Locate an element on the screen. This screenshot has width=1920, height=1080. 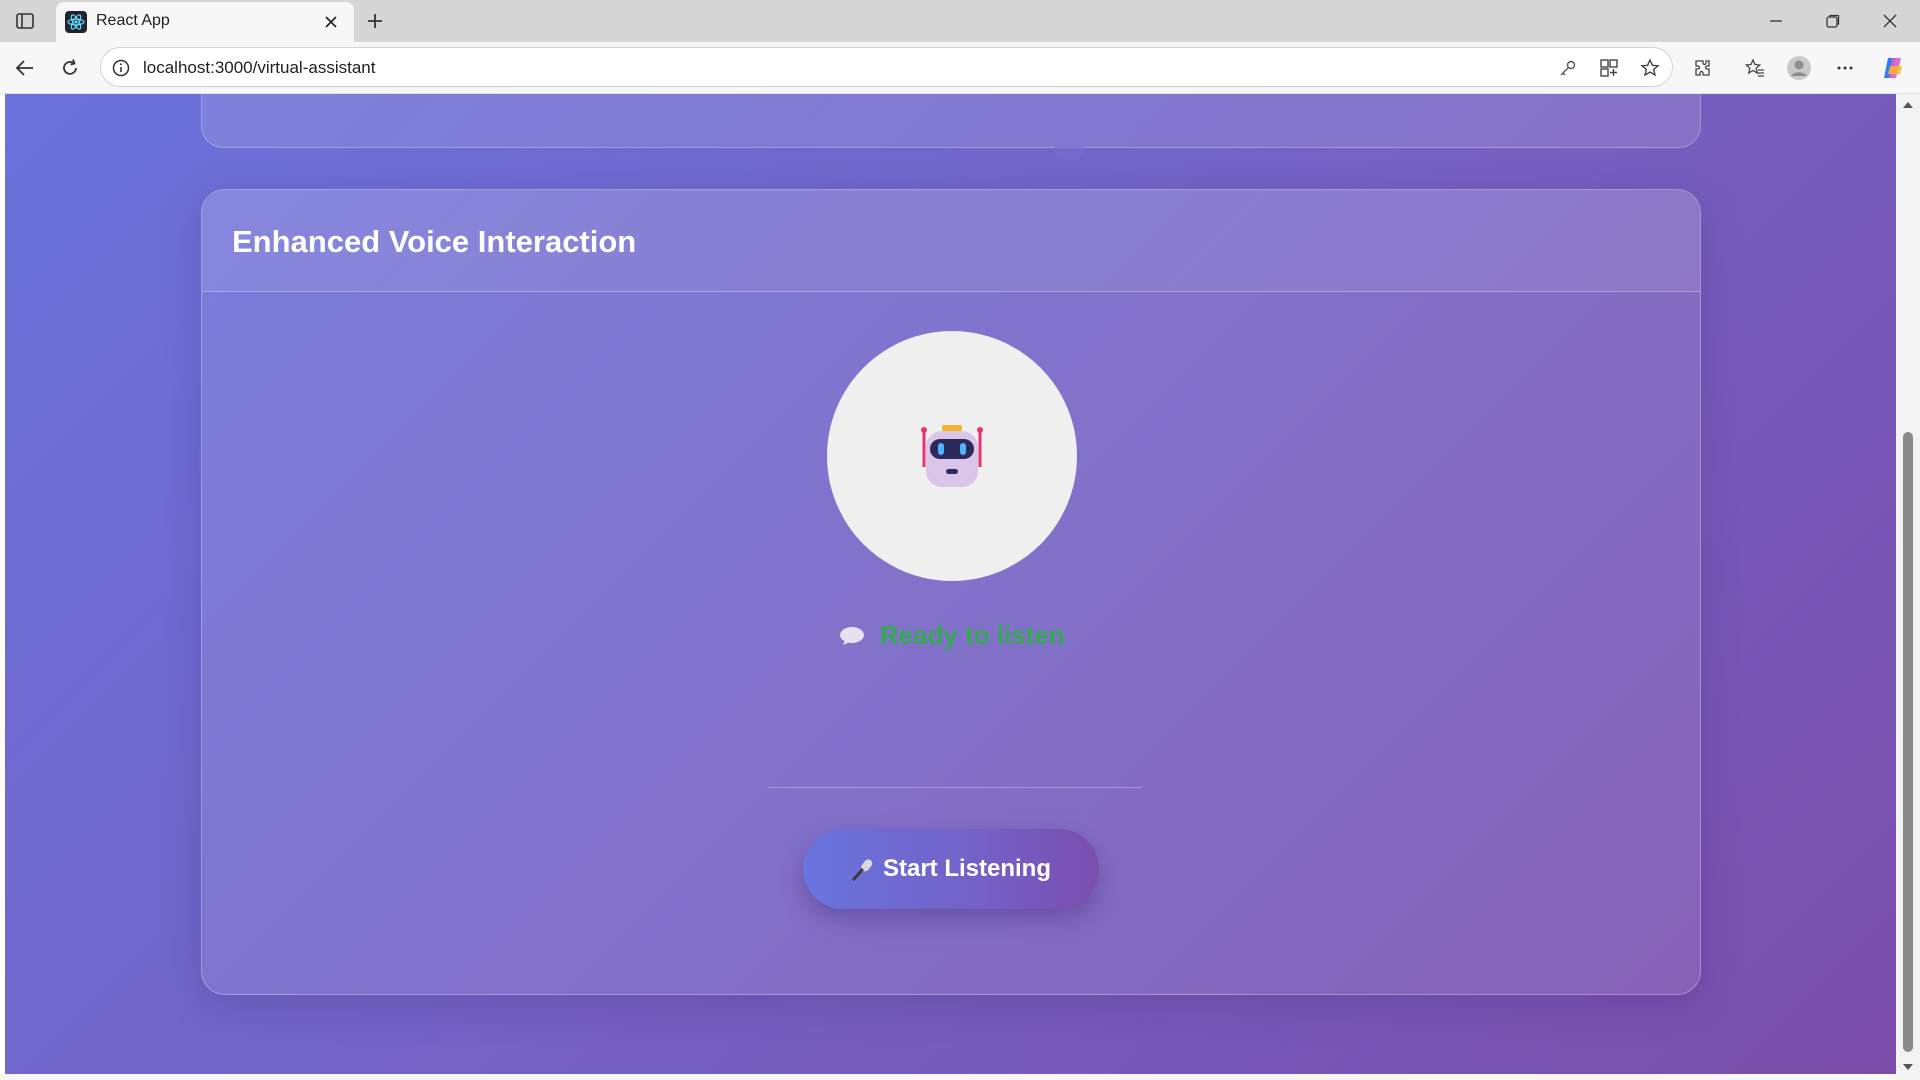
browser-toolbar: localhost:3000/virtual-assistant is located at coordinates (960, 68).